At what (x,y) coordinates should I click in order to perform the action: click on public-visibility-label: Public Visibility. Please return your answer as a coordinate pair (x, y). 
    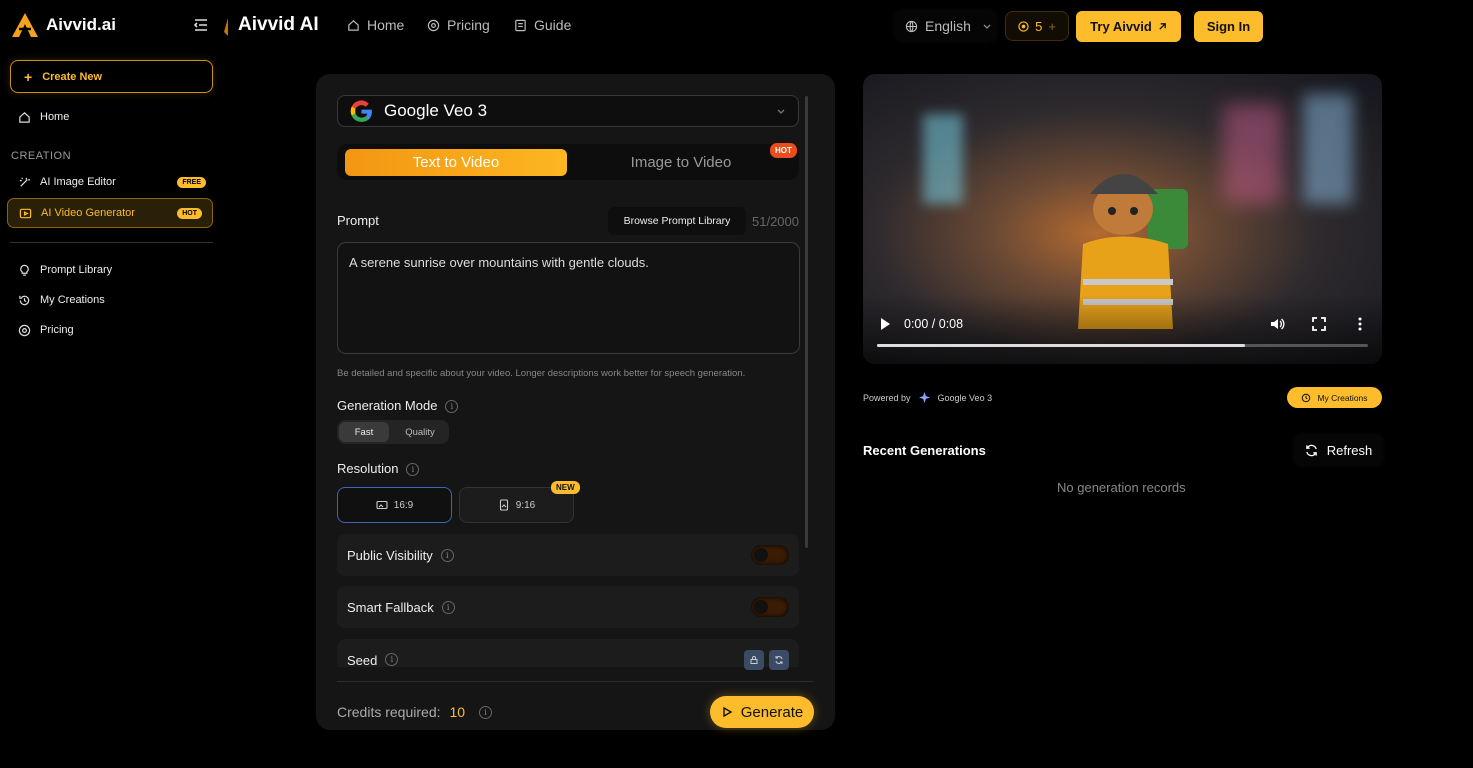
    Looking at the image, I should click on (390, 555).